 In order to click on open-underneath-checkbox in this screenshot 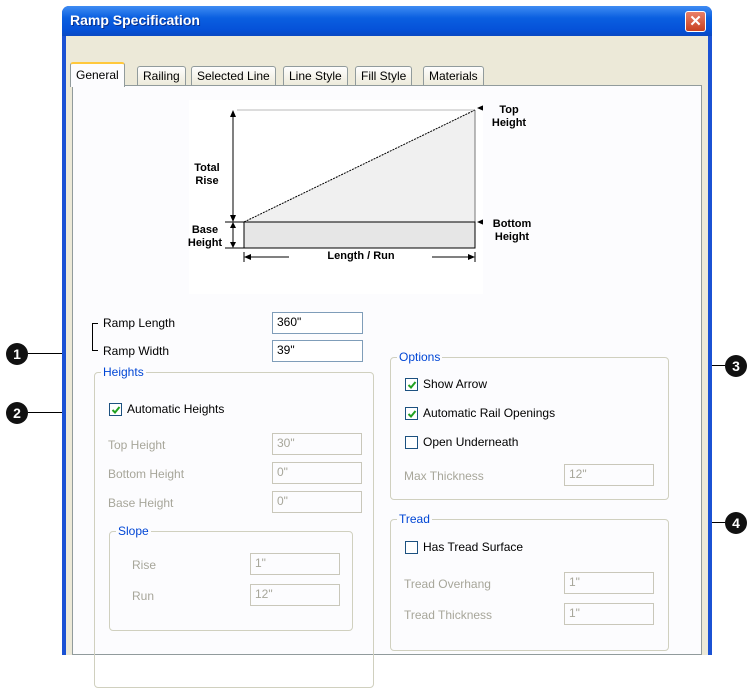, I will do `click(411, 442)`.